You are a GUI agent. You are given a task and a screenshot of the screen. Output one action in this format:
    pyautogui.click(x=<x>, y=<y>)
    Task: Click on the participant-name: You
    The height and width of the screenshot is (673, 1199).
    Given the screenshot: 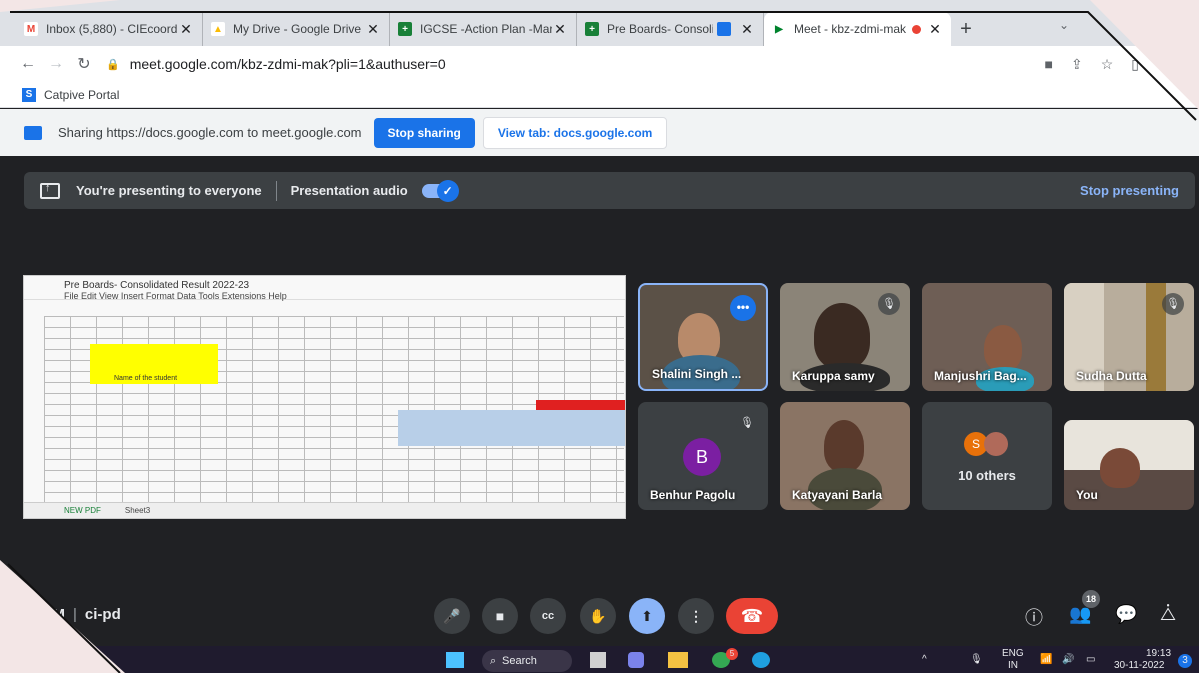 What is the action you would take?
    pyautogui.click(x=1087, y=495)
    